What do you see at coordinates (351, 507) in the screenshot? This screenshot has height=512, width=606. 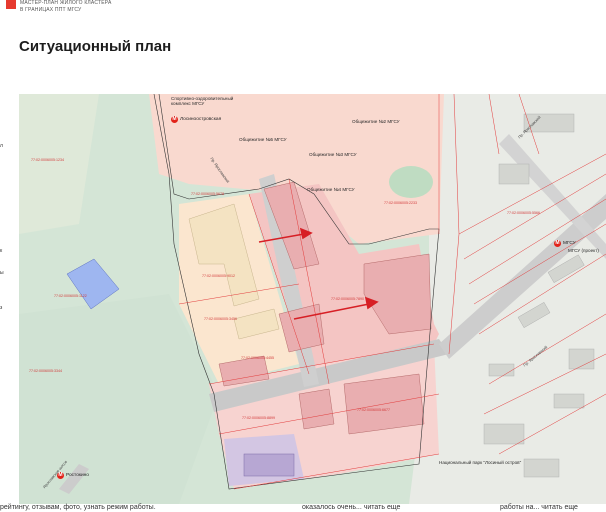 I see `bottom-text-middle: оказалось очень... читать еще` at bounding box center [351, 507].